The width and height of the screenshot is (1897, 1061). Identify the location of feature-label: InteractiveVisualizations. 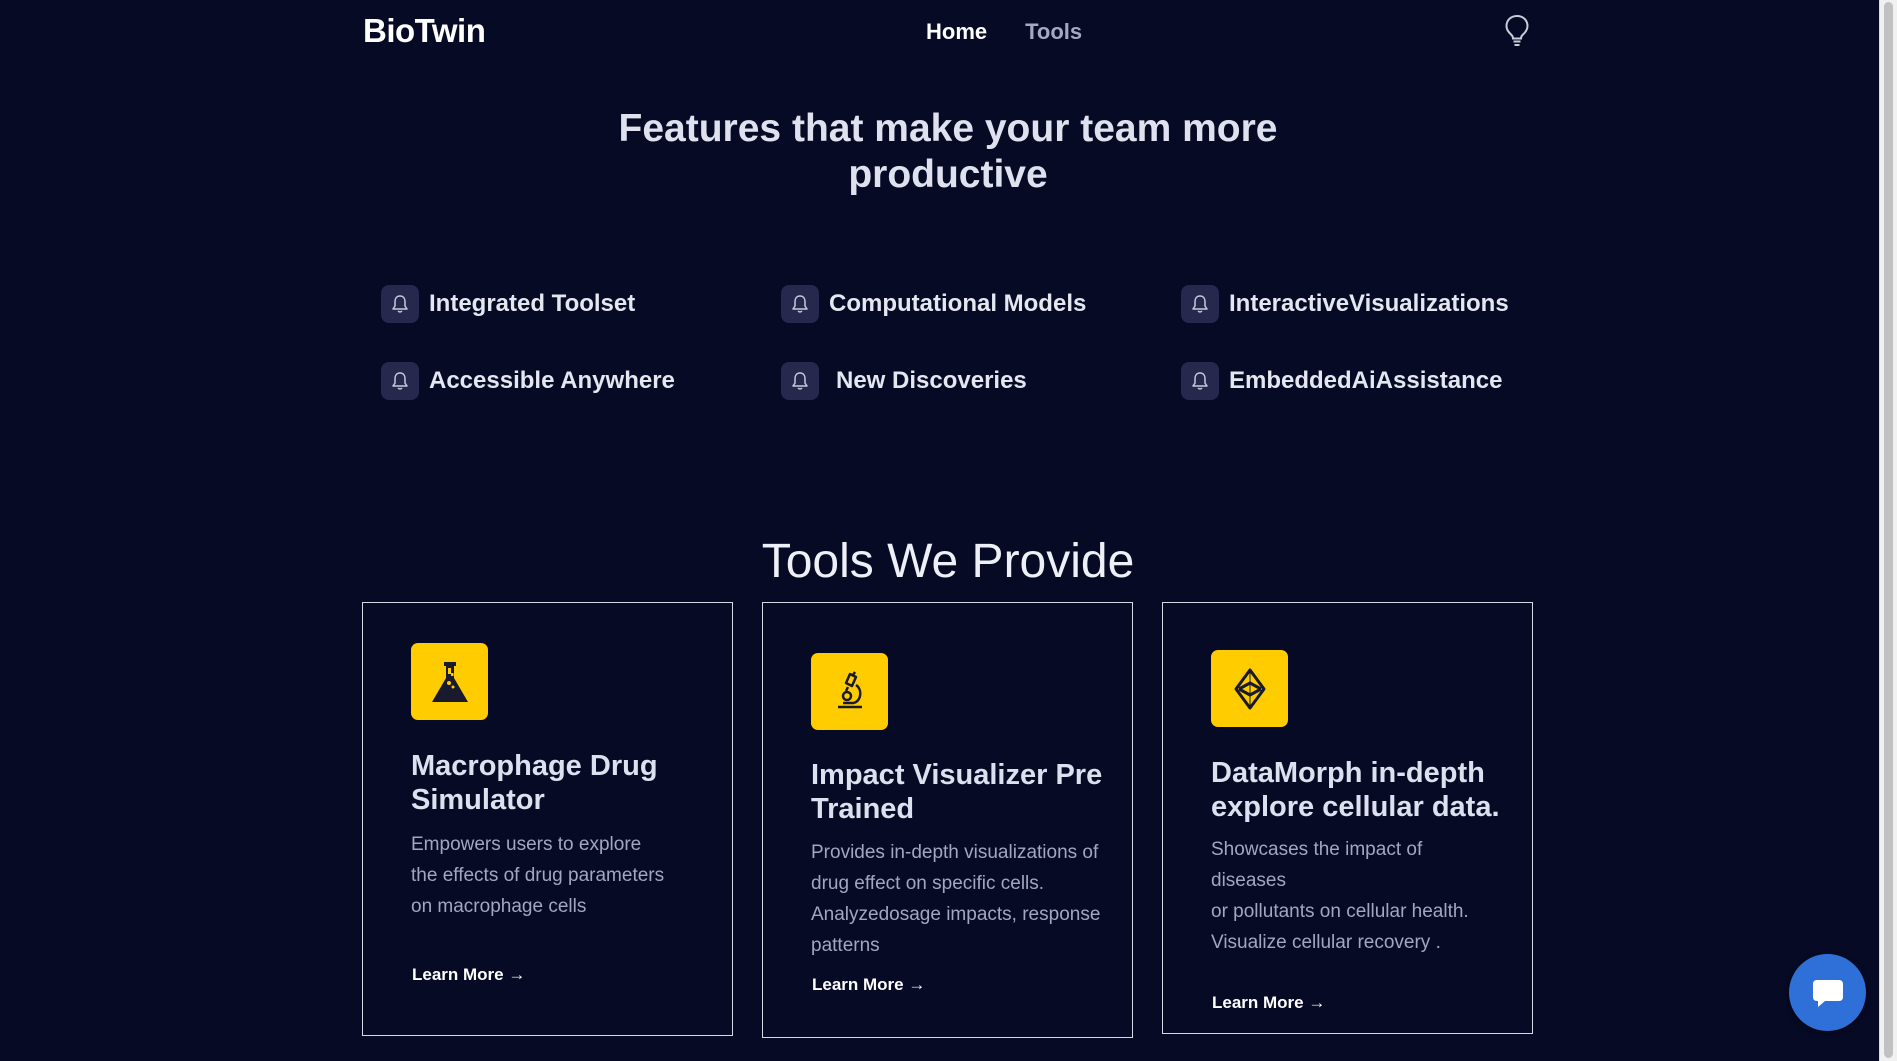
(1369, 303).